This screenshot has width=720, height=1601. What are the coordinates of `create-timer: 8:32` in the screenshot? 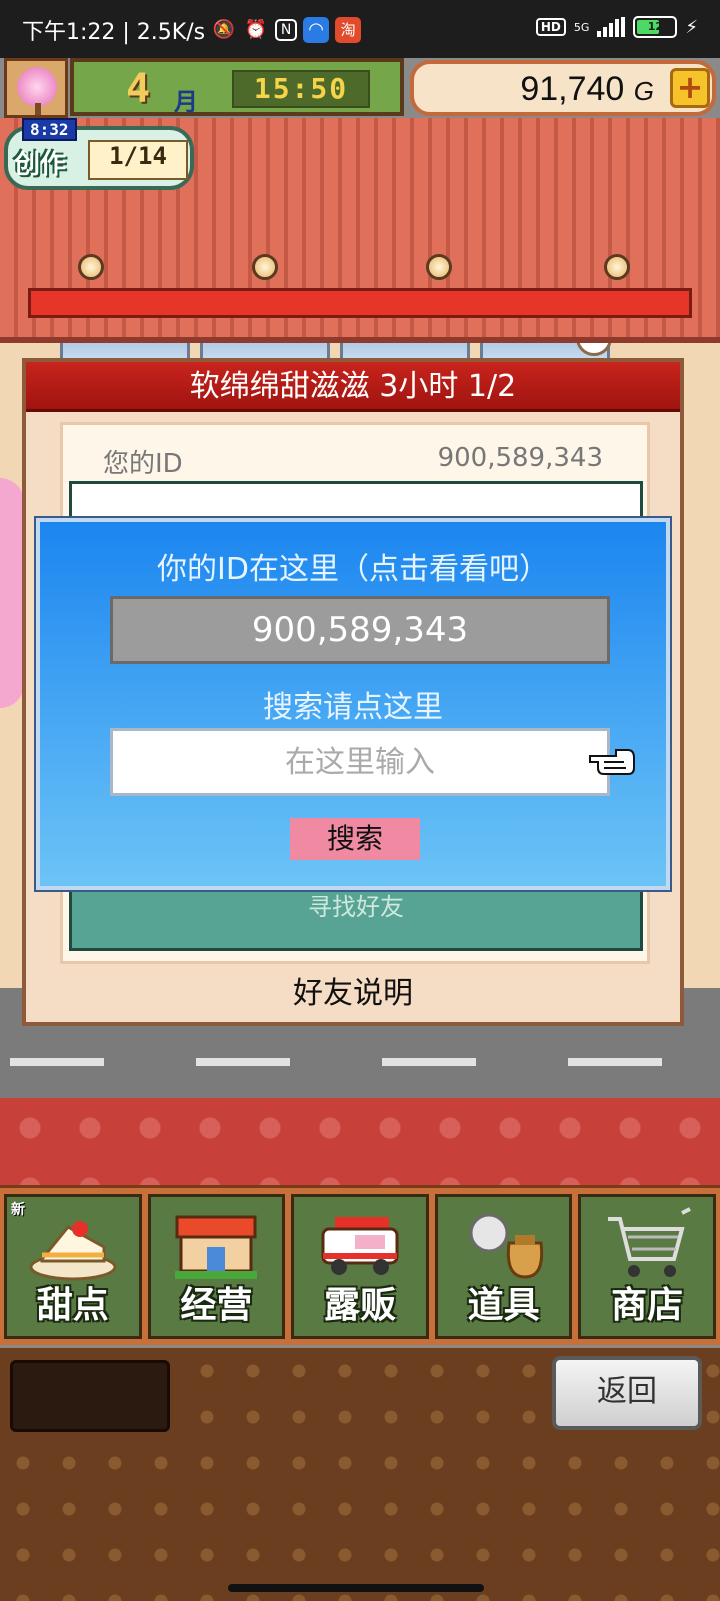 It's located at (49, 129).